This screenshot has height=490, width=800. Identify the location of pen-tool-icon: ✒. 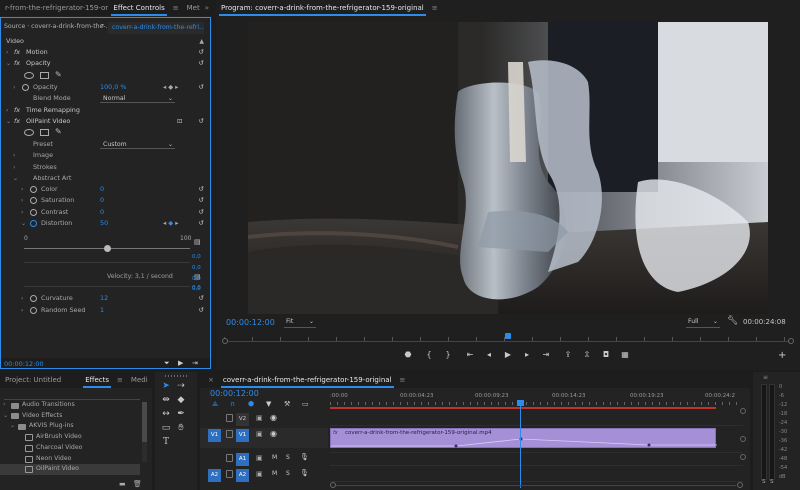
(181, 414).